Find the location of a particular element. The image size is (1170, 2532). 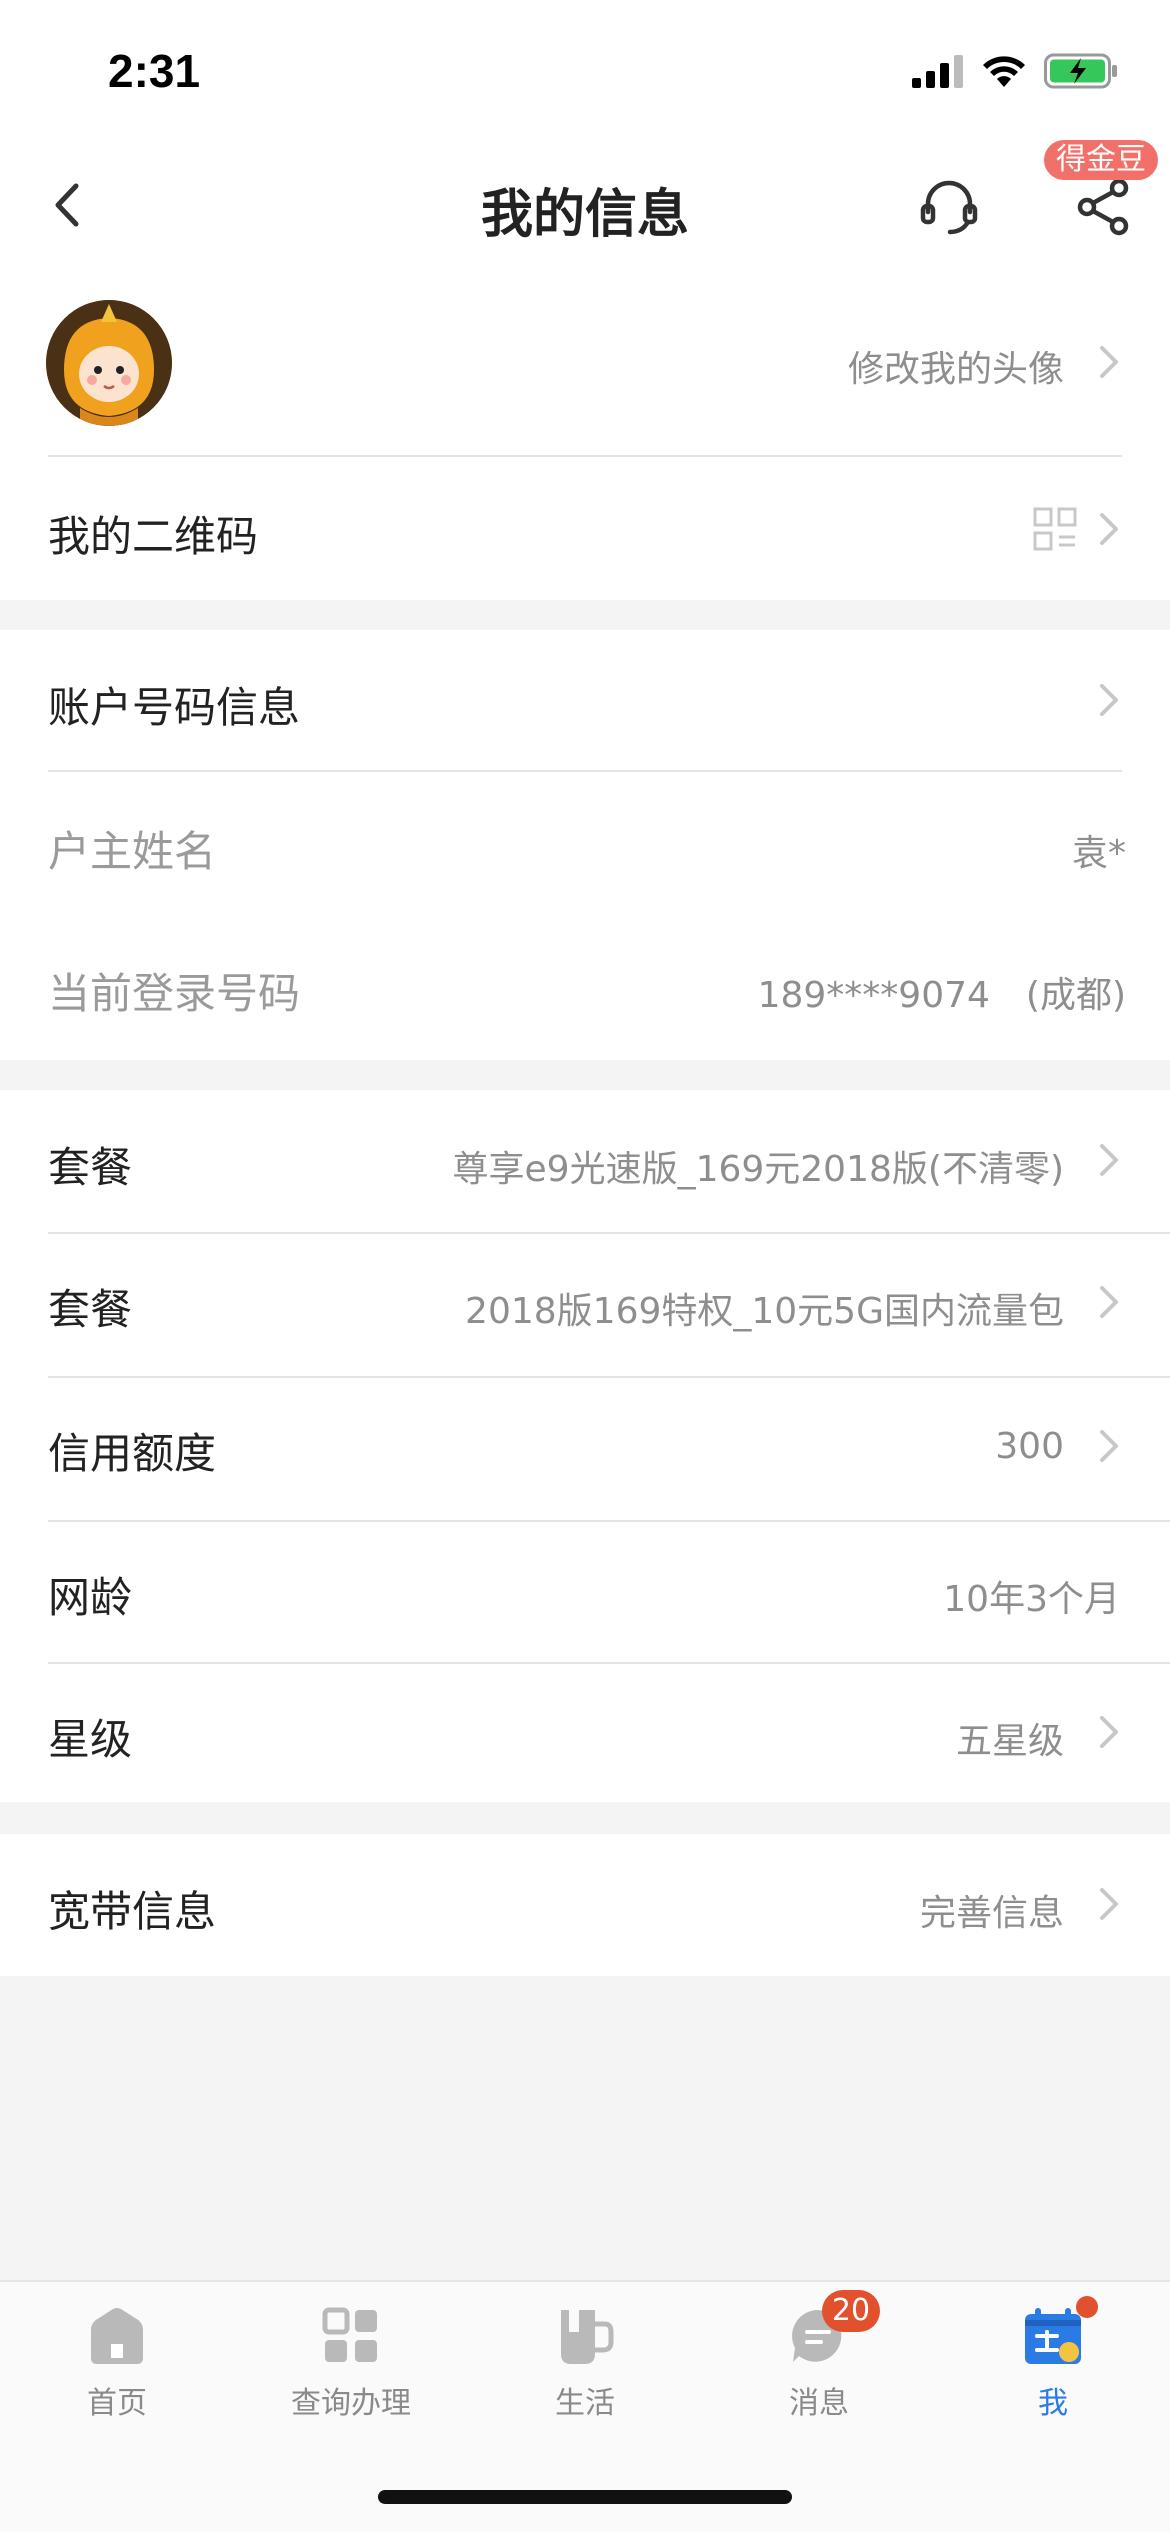

battery-charging-icon is located at coordinates (1080, 71).